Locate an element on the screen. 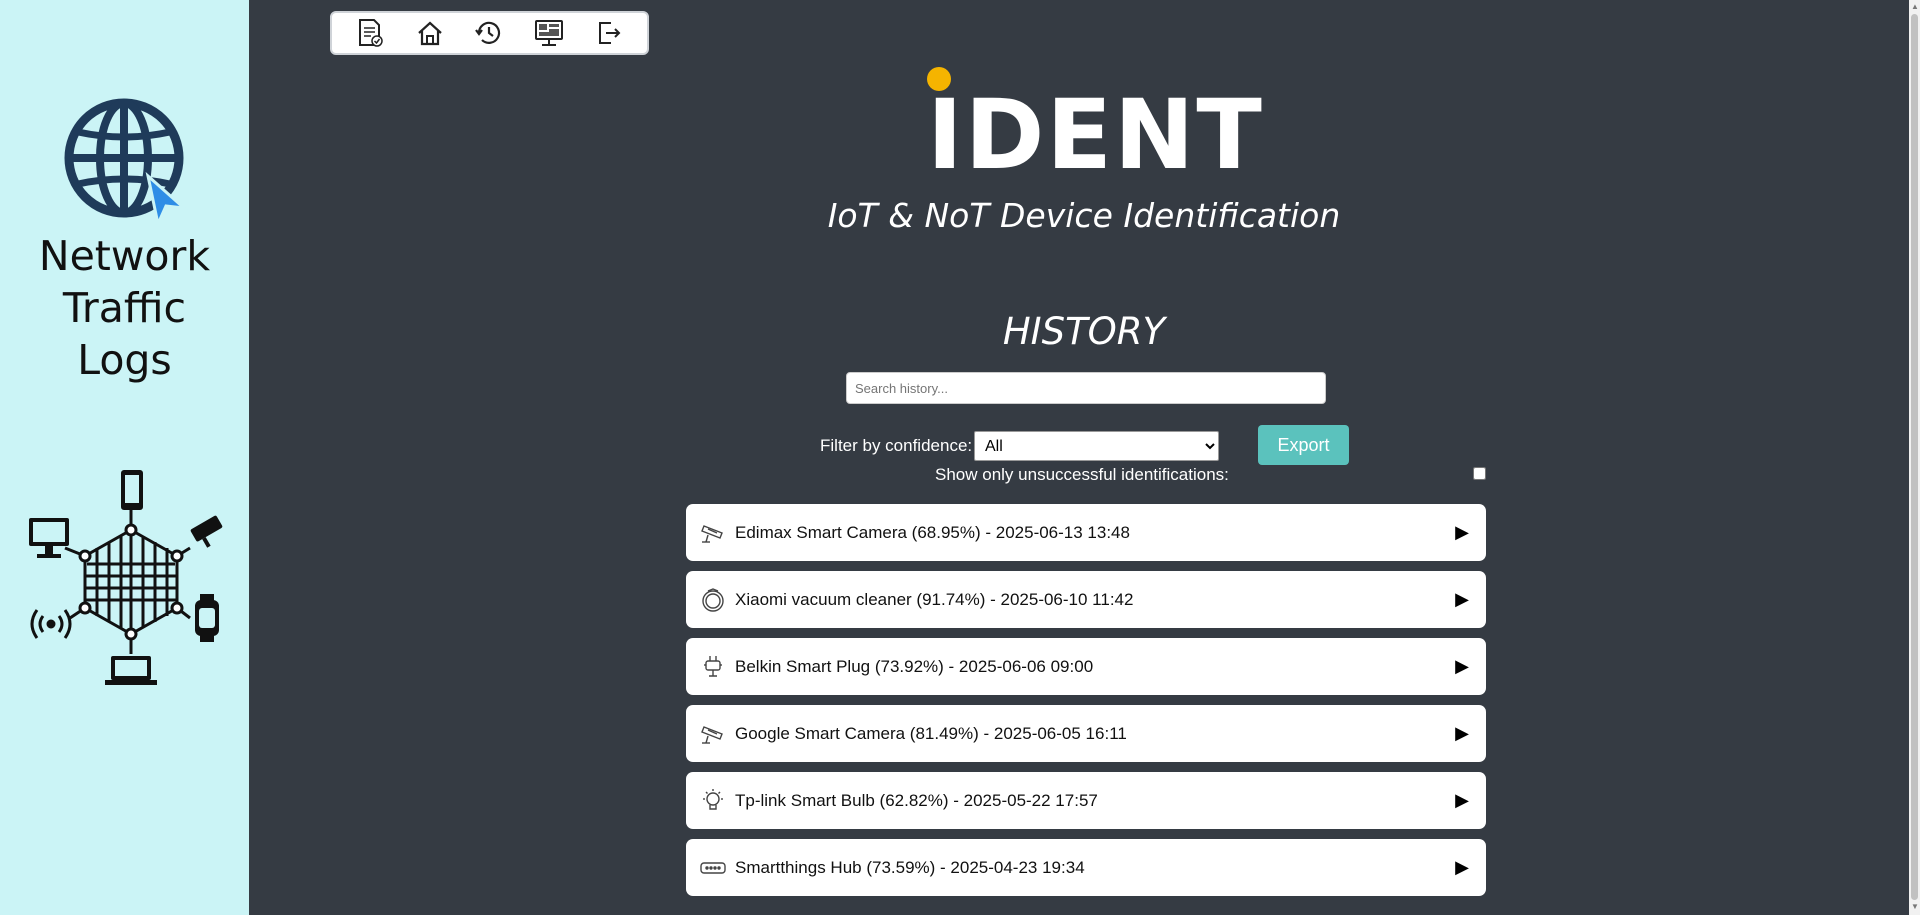 Image resolution: width=1920 pixels, height=915 pixels. export-button: Export is located at coordinates (1303, 445).